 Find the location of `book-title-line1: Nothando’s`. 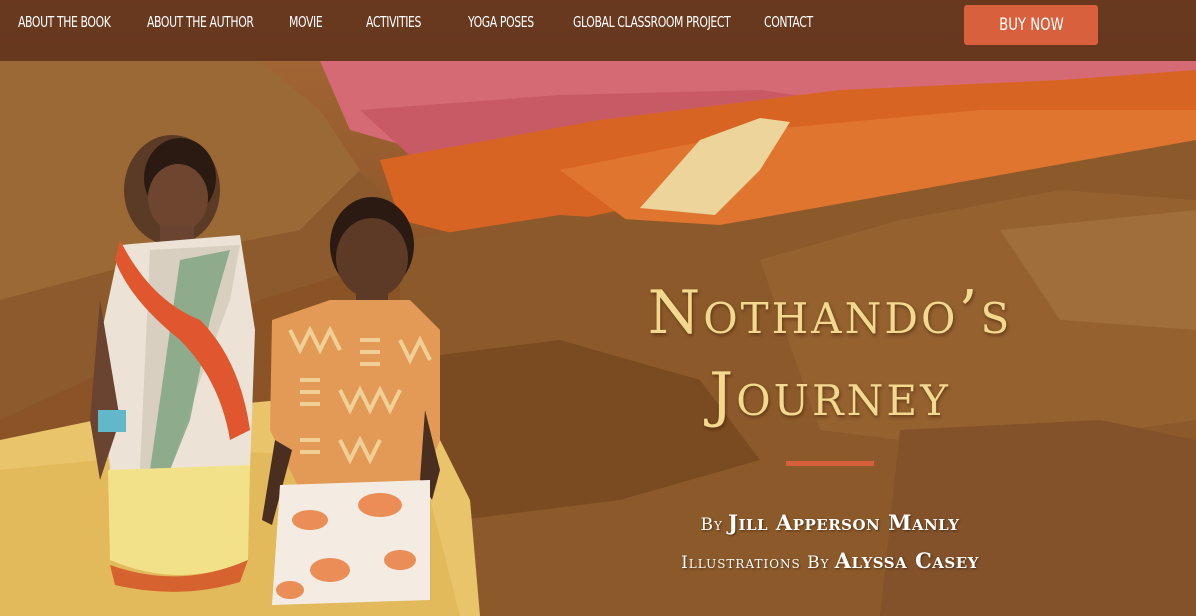

book-title-line1: Nothando’s is located at coordinates (830, 313).